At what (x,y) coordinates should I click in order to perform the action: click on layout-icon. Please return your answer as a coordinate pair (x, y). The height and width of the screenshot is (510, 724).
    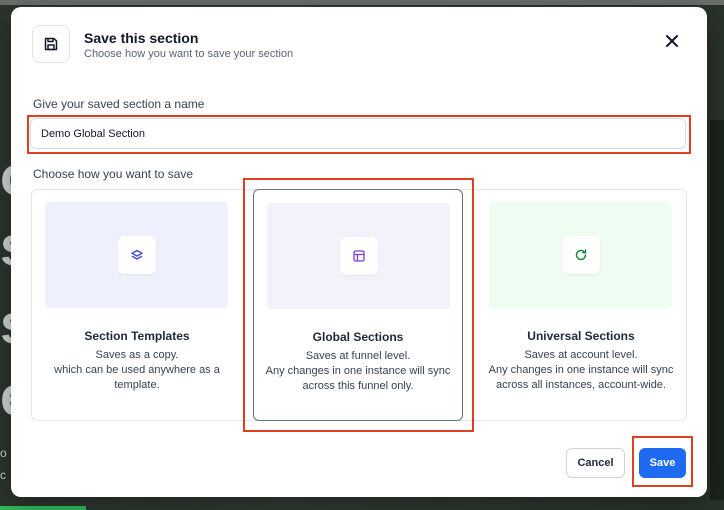
    Looking at the image, I should click on (358, 256).